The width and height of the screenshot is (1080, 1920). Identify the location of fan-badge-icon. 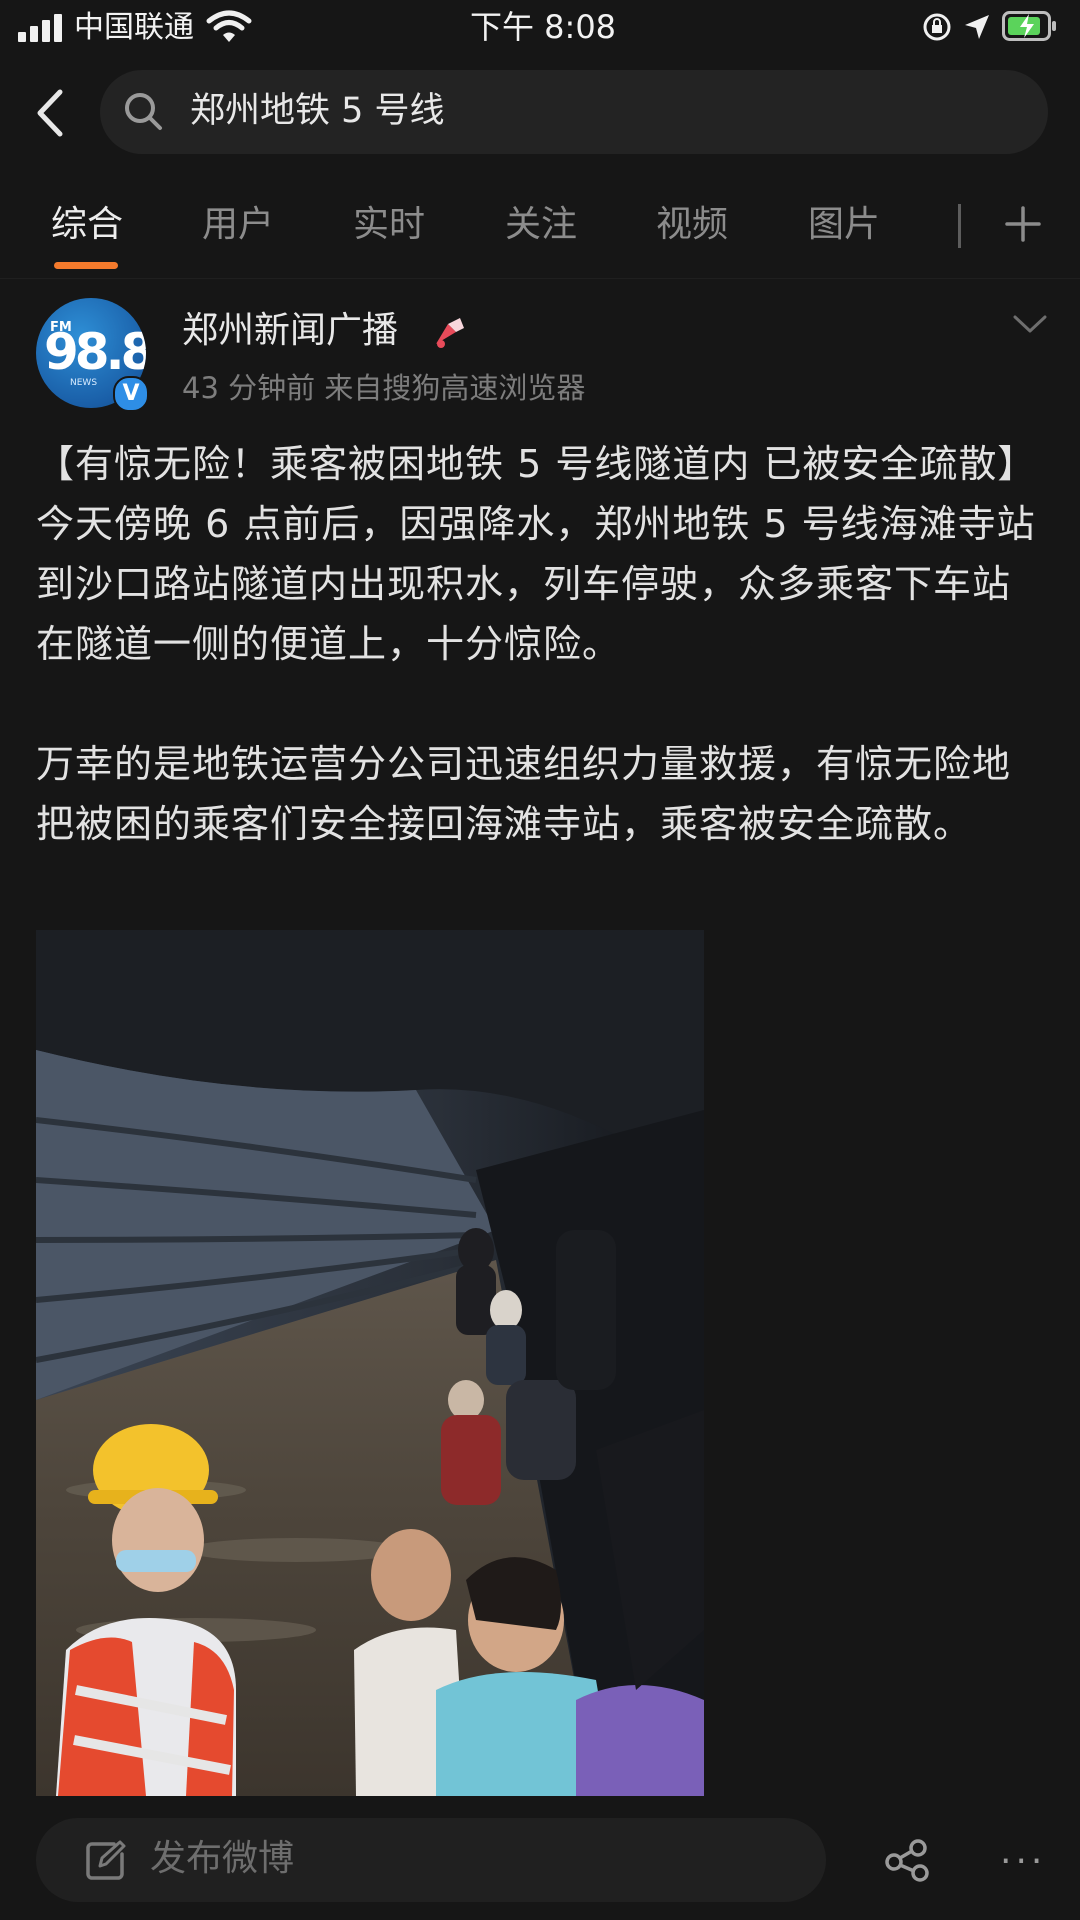
(450, 333).